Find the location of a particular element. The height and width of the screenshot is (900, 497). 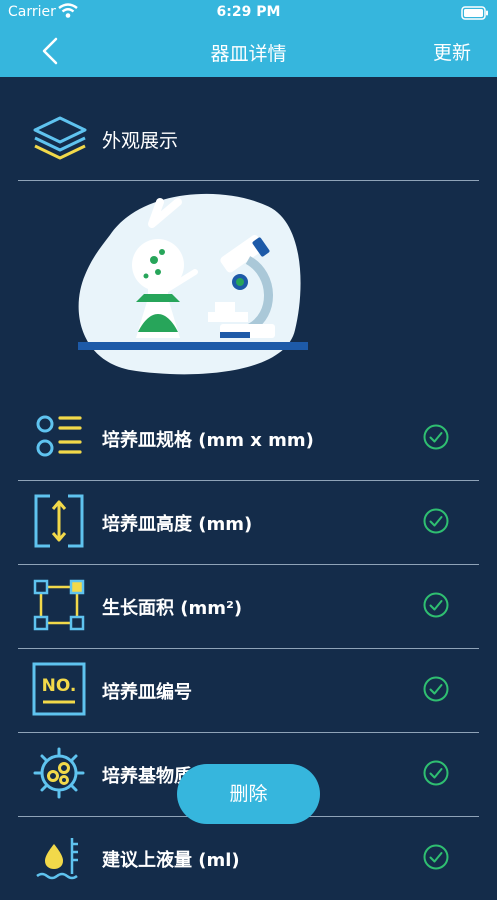

height-row: 培养皿高度 (mm) is located at coordinates (248, 522).